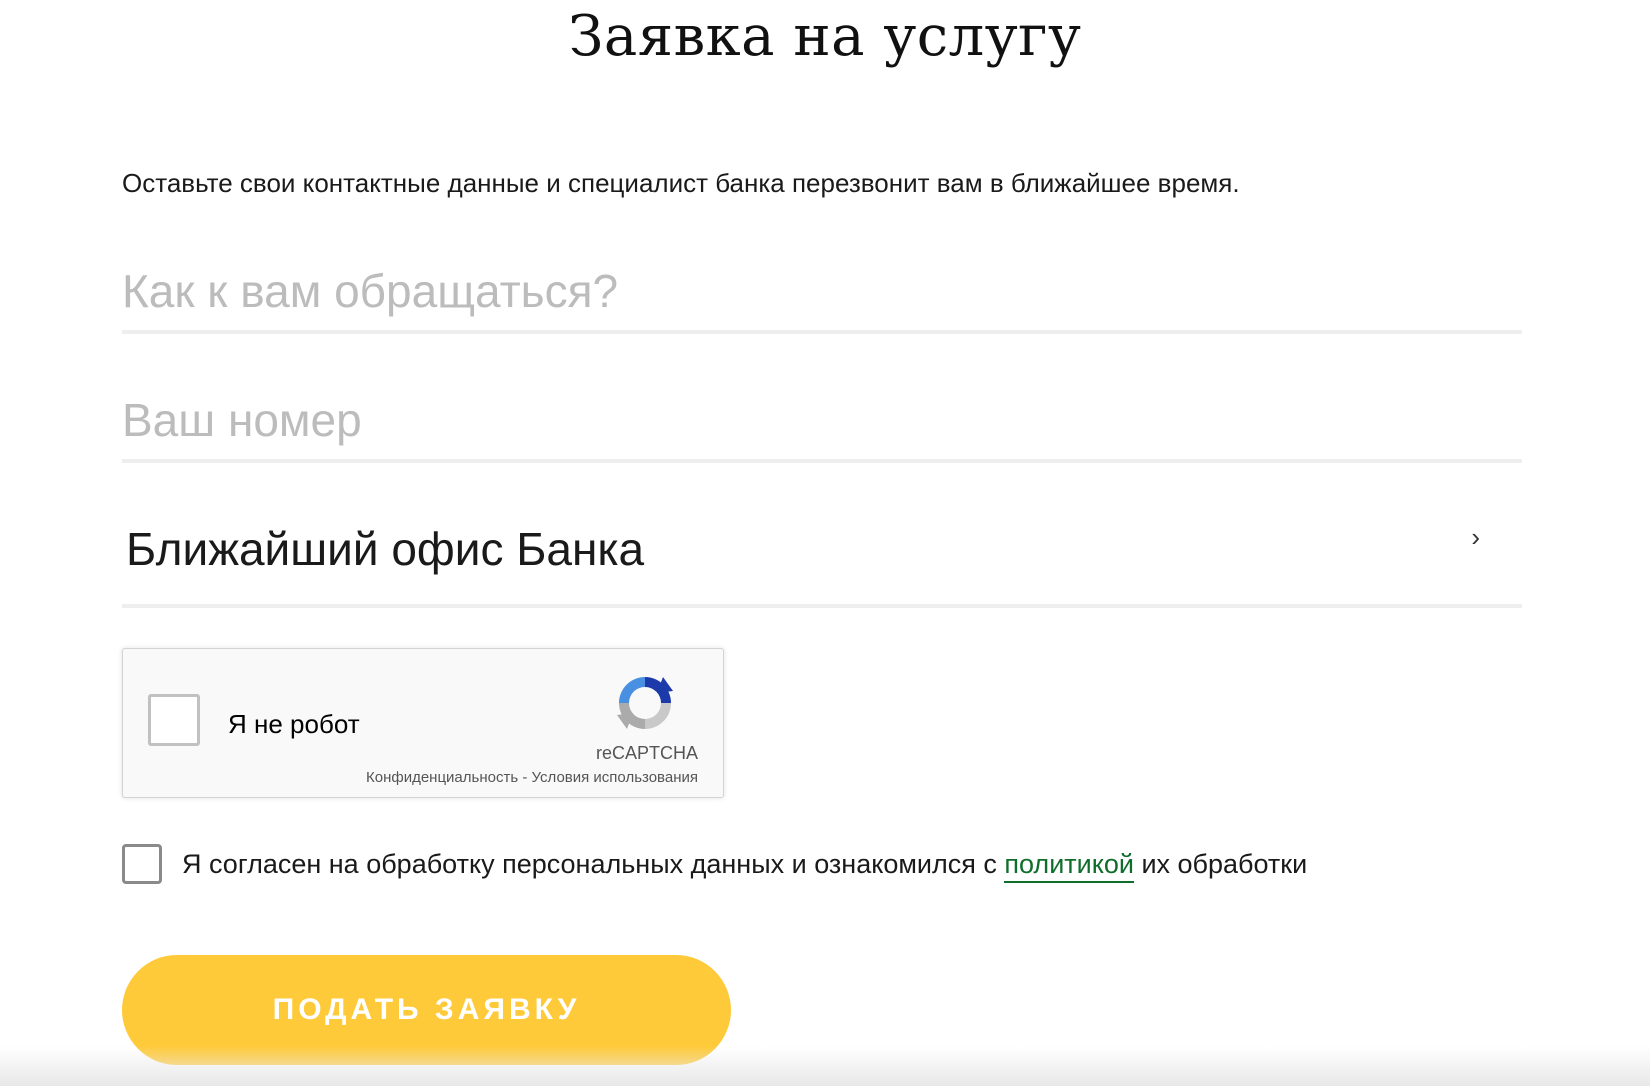 The width and height of the screenshot is (1650, 1086). I want to click on recaptcha-brand: reCAPTCHA, so click(646, 753).